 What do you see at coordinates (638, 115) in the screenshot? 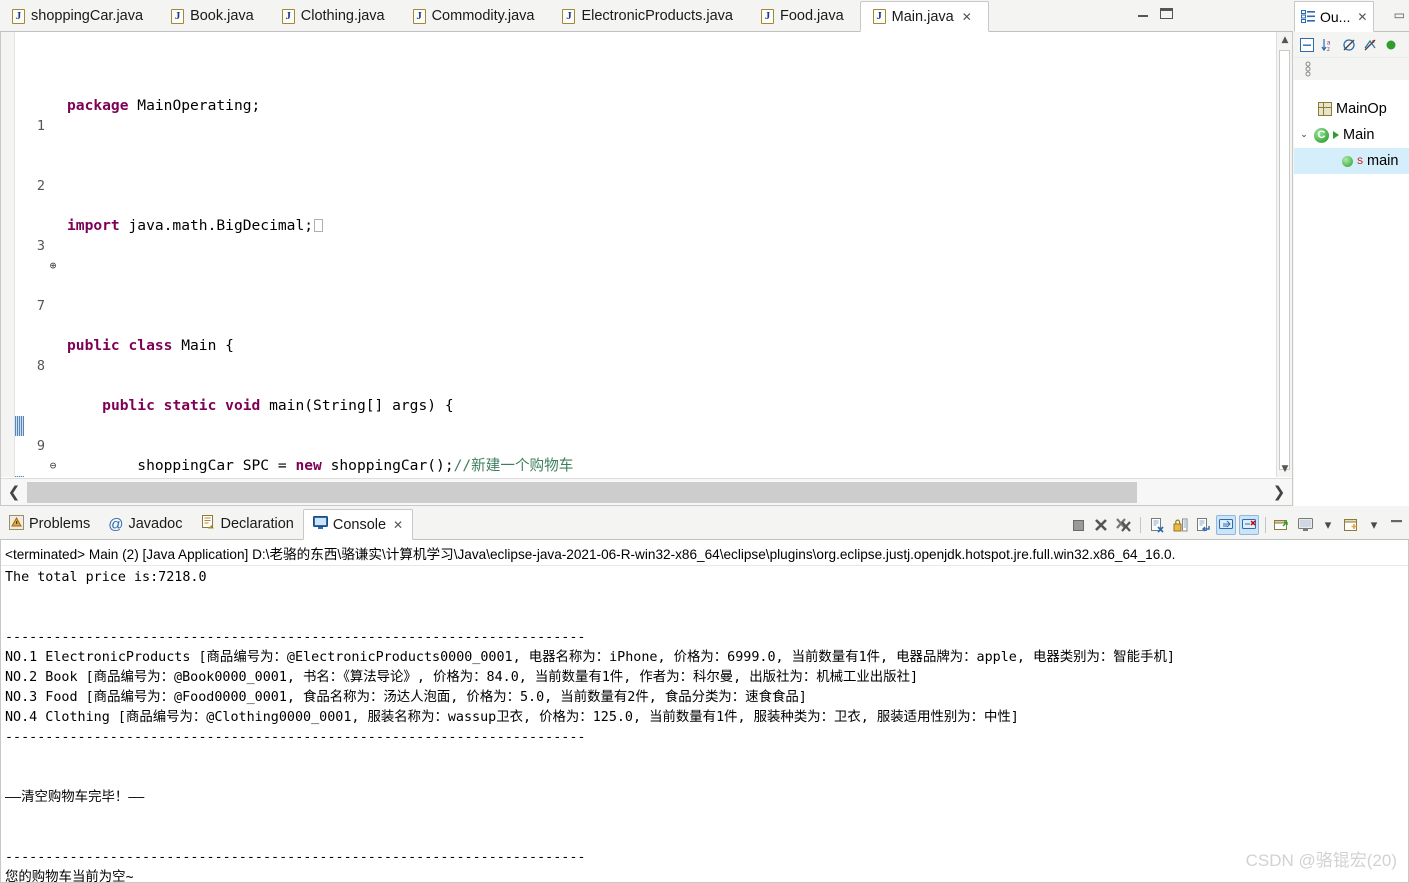
I see `code-line: 1 package MainOperating;` at bounding box center [638, 115].